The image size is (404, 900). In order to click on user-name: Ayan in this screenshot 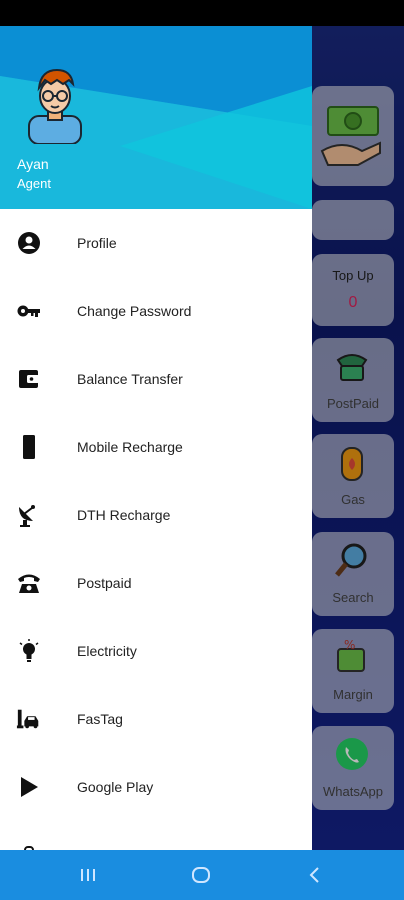, I will do `click(33, 164)`.